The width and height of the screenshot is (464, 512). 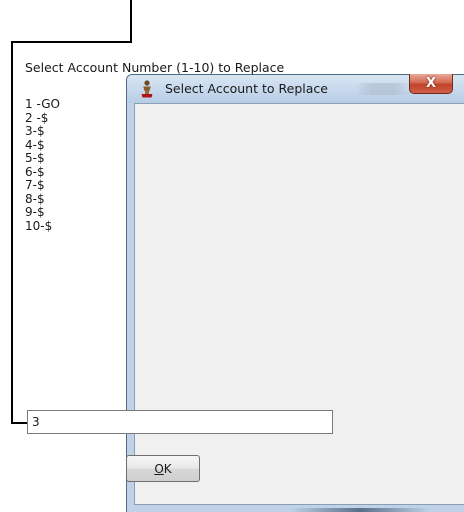 I want to click on ok-mnemonic: O, so click(x=159, y=468).